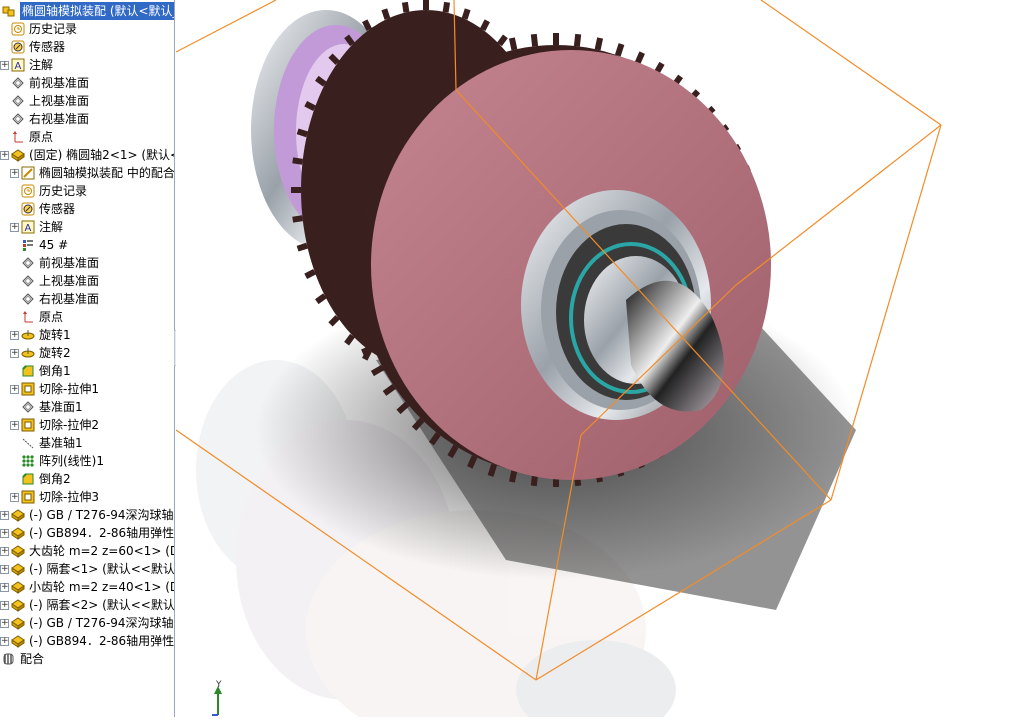 This screenshot has height=721, width=1031. Describe the element at coordinates (102, 515) in the screenshot. I see `tree-item-label: (-) GB / T276-94深沟球轴承` at that location.